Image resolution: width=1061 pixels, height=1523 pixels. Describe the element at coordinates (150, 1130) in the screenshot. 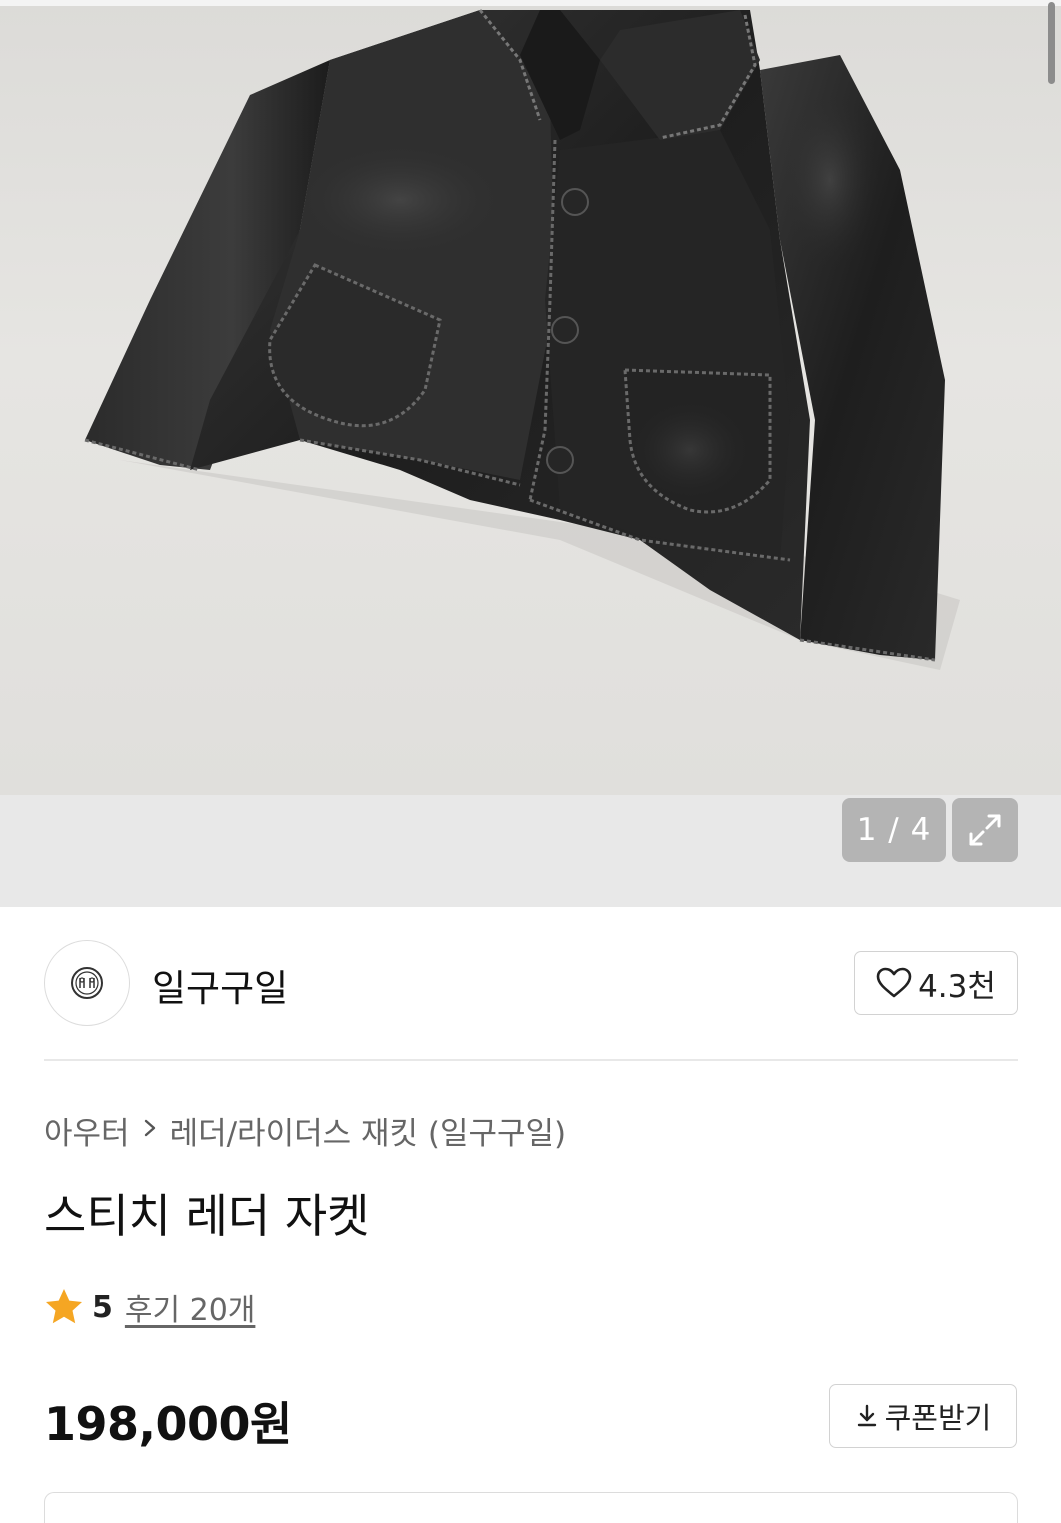

I see `chevron-right-icon` at that location.